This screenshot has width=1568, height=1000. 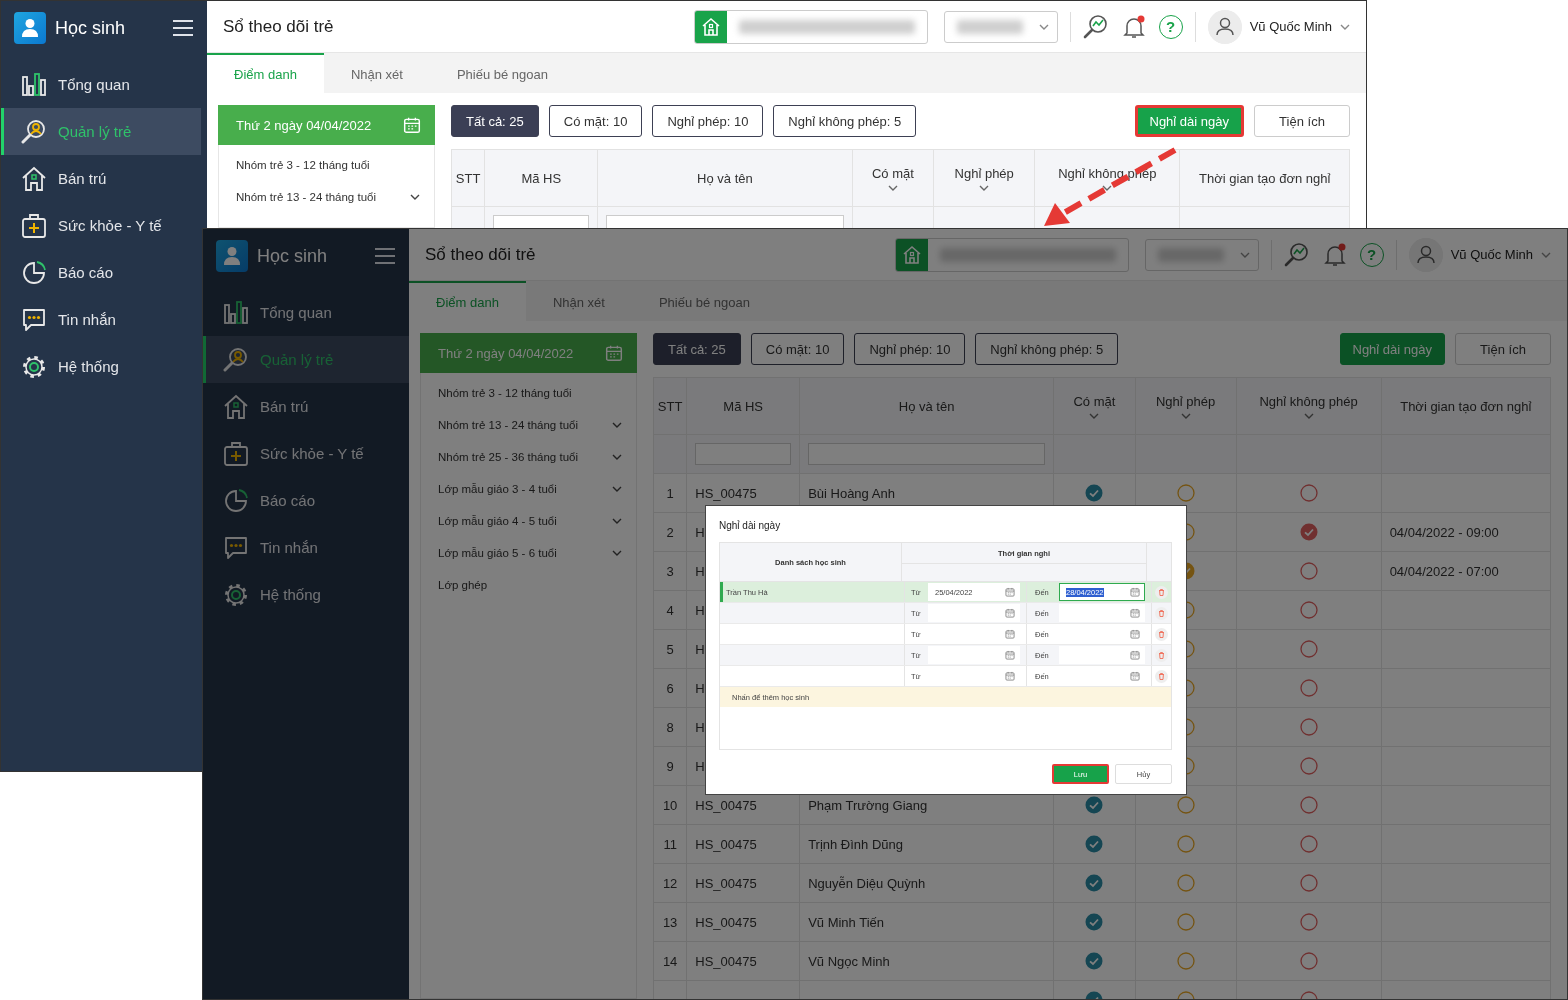 What do you see at coordinates (528, 489) in the screenshot?
I see `group-item: Lớp mẫu giáo 3 - 4 tuổi` at bounding box center [528, 489].